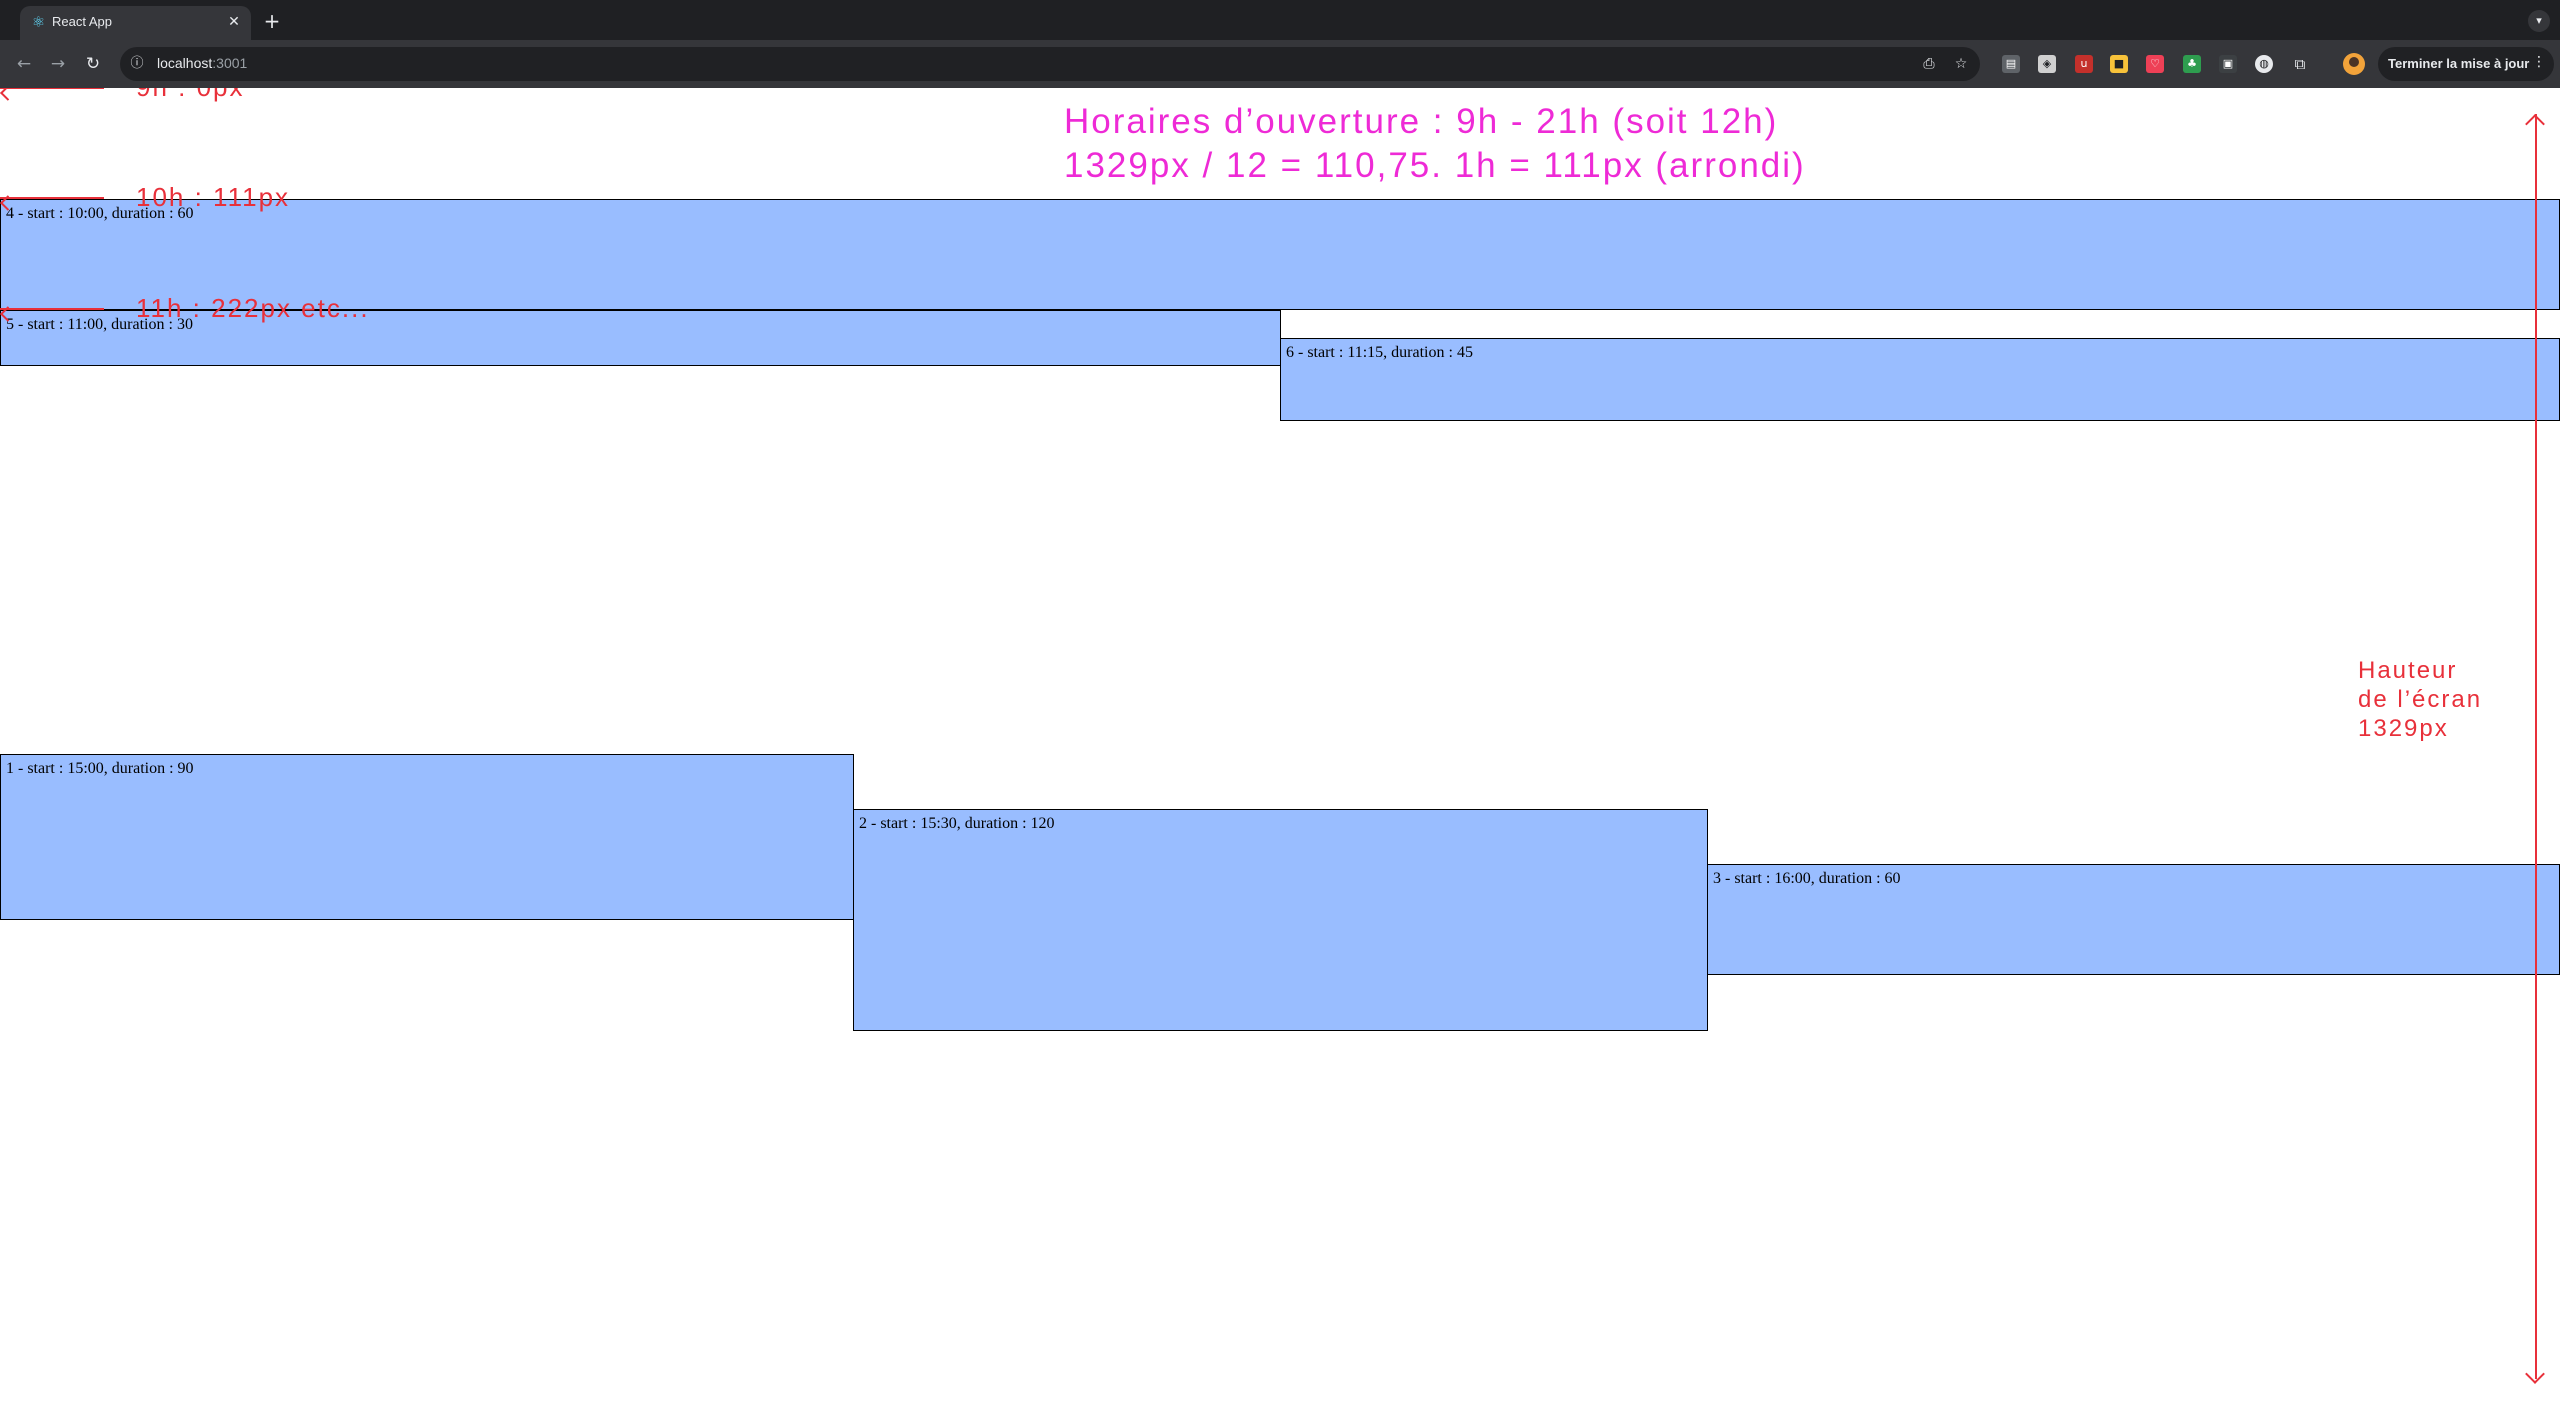  What do you see at coordinates (2228, 64) in the screenshot?
I see `image-extension-icon: ▣` at bounding box center [2228, 64].